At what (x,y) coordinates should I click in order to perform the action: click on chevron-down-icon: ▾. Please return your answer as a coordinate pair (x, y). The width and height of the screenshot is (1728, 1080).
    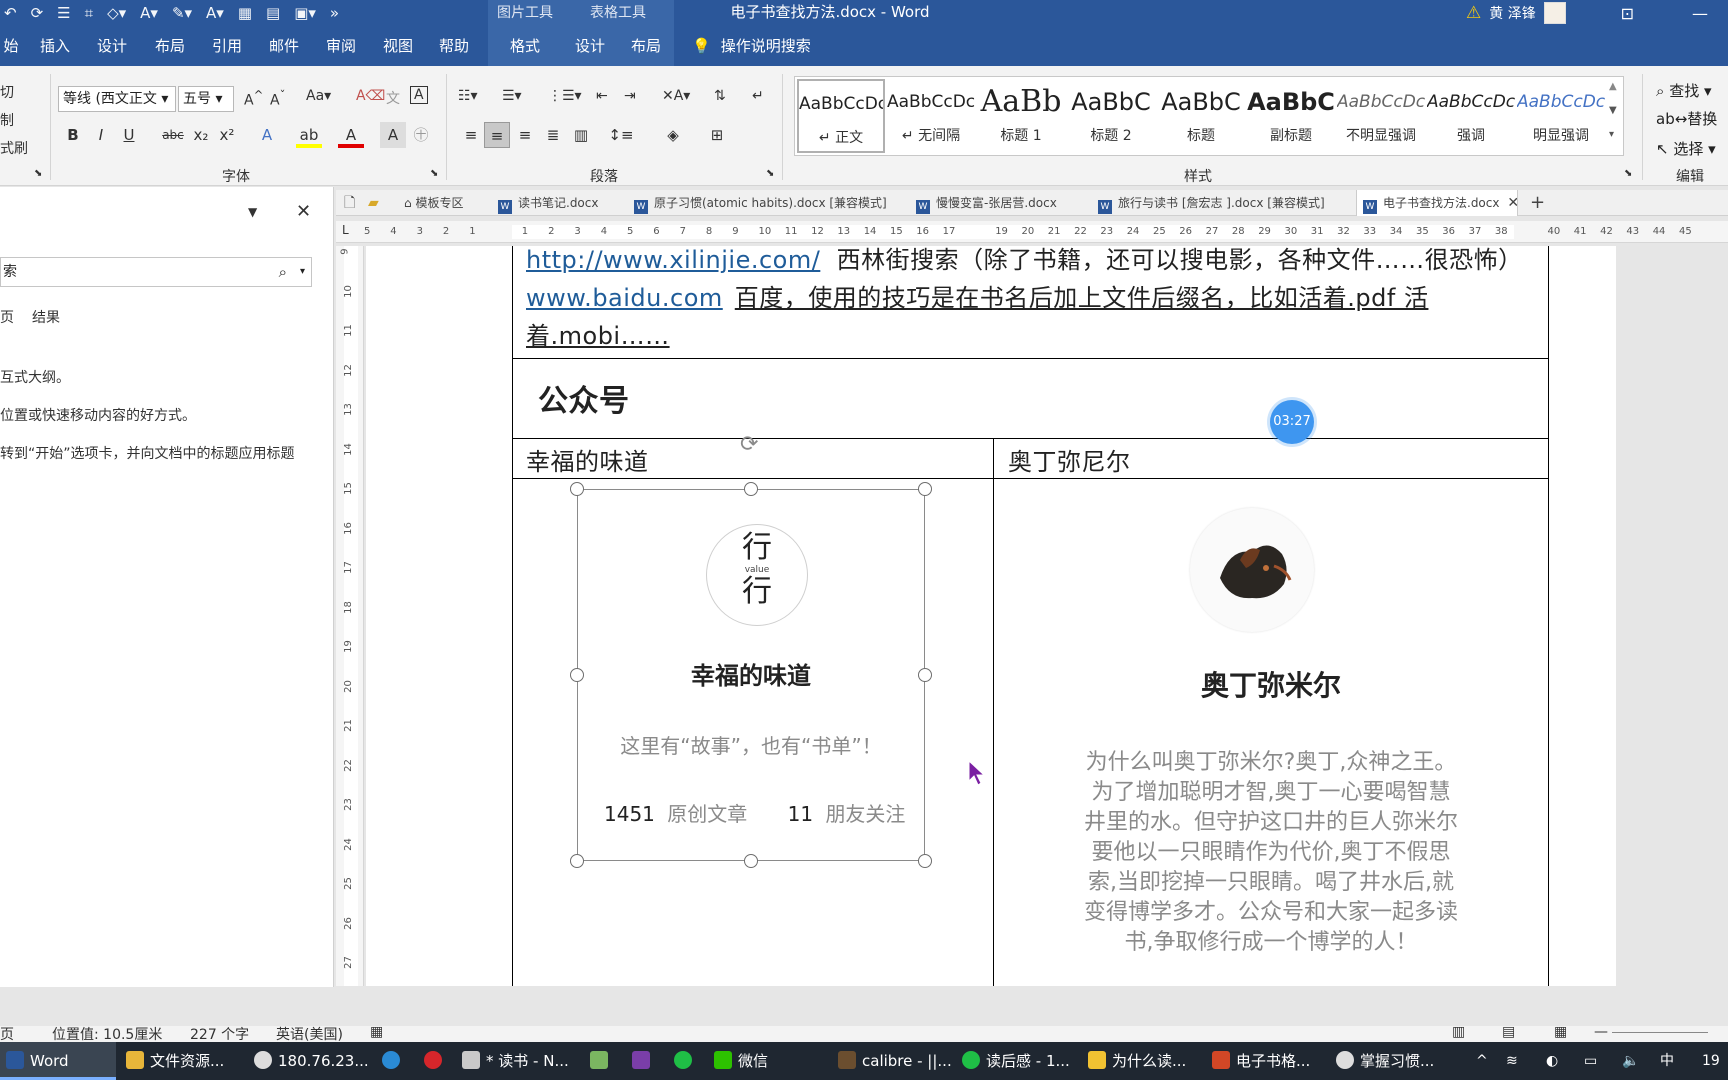
    Looking at the image, I should click on (302, 272).